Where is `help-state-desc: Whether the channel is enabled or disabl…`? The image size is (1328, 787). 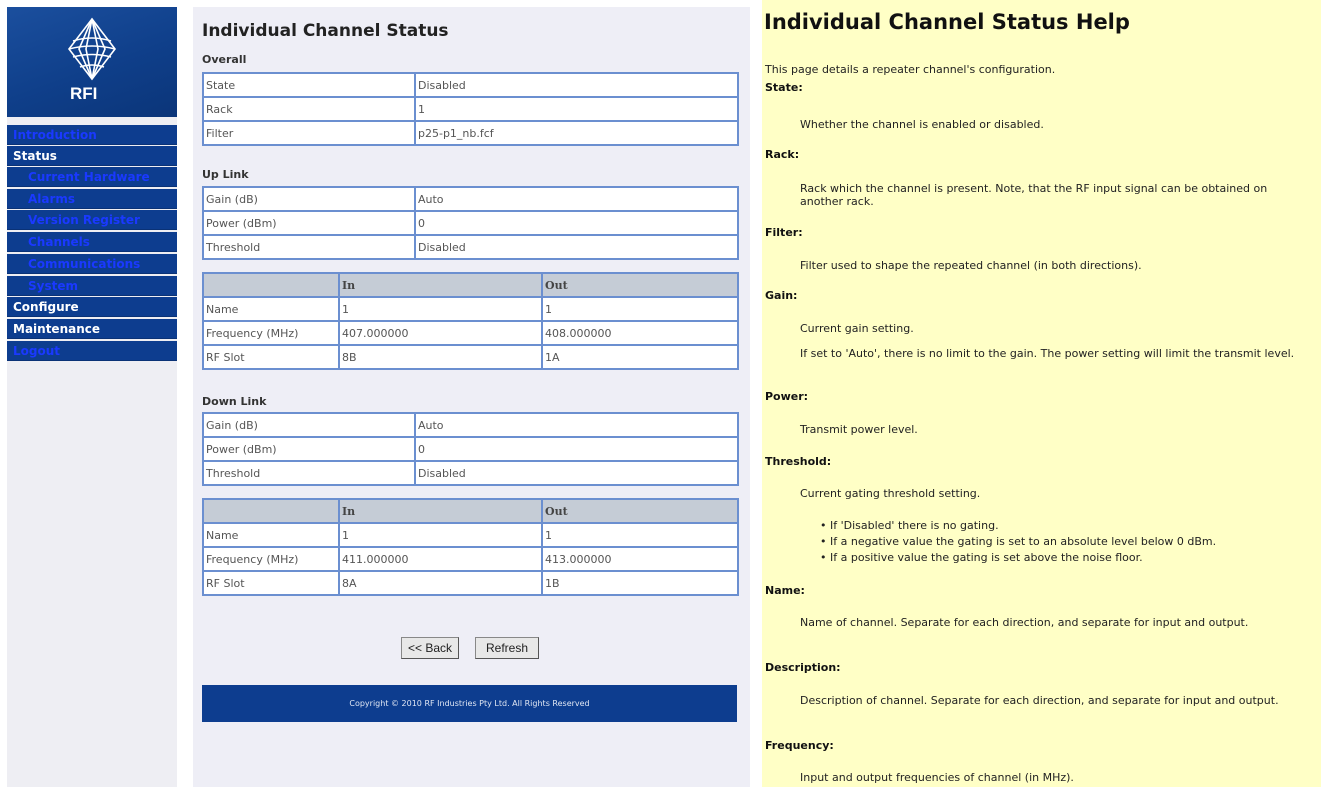
help-state-desc: Whether the channel is enabled or disabl… is located at coordinates (922, 124).